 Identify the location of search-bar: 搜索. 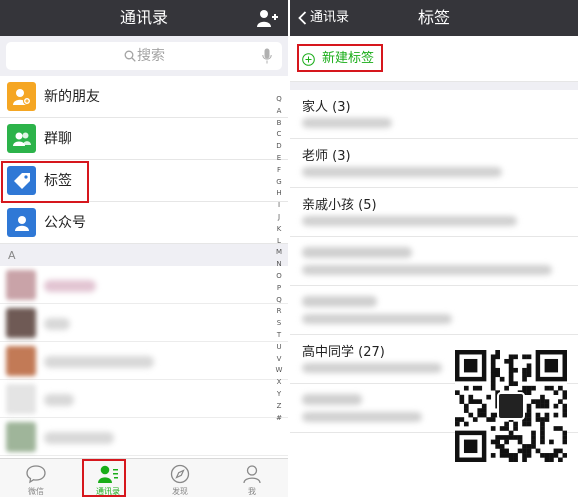
(144, 56).